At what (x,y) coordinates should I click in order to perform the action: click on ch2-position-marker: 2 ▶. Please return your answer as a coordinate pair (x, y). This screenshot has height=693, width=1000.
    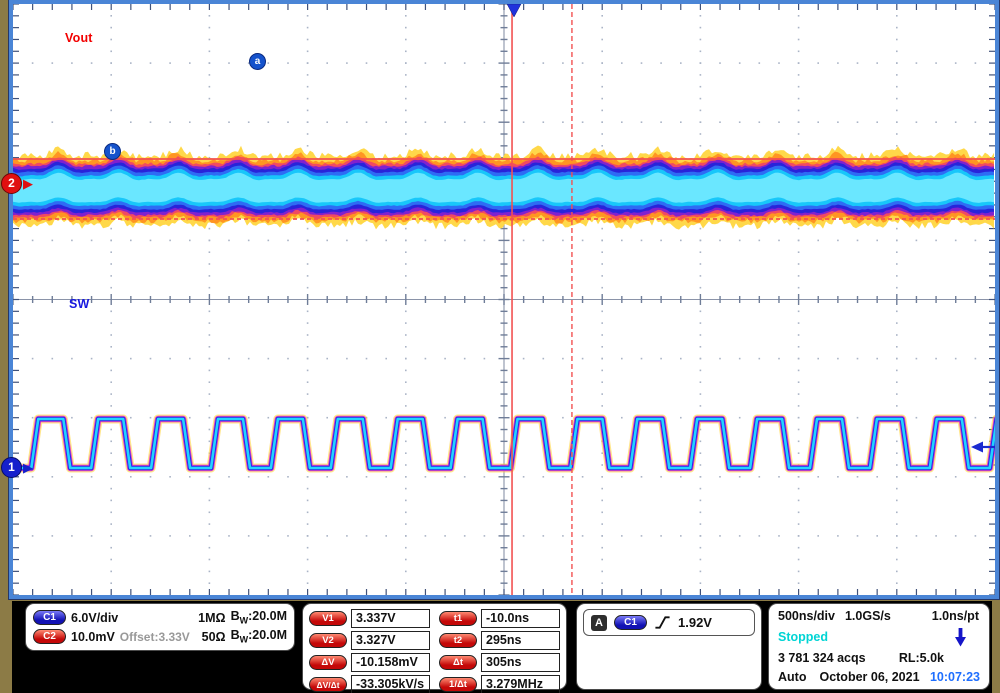
    Looking at the image, I should click on (17, 183).